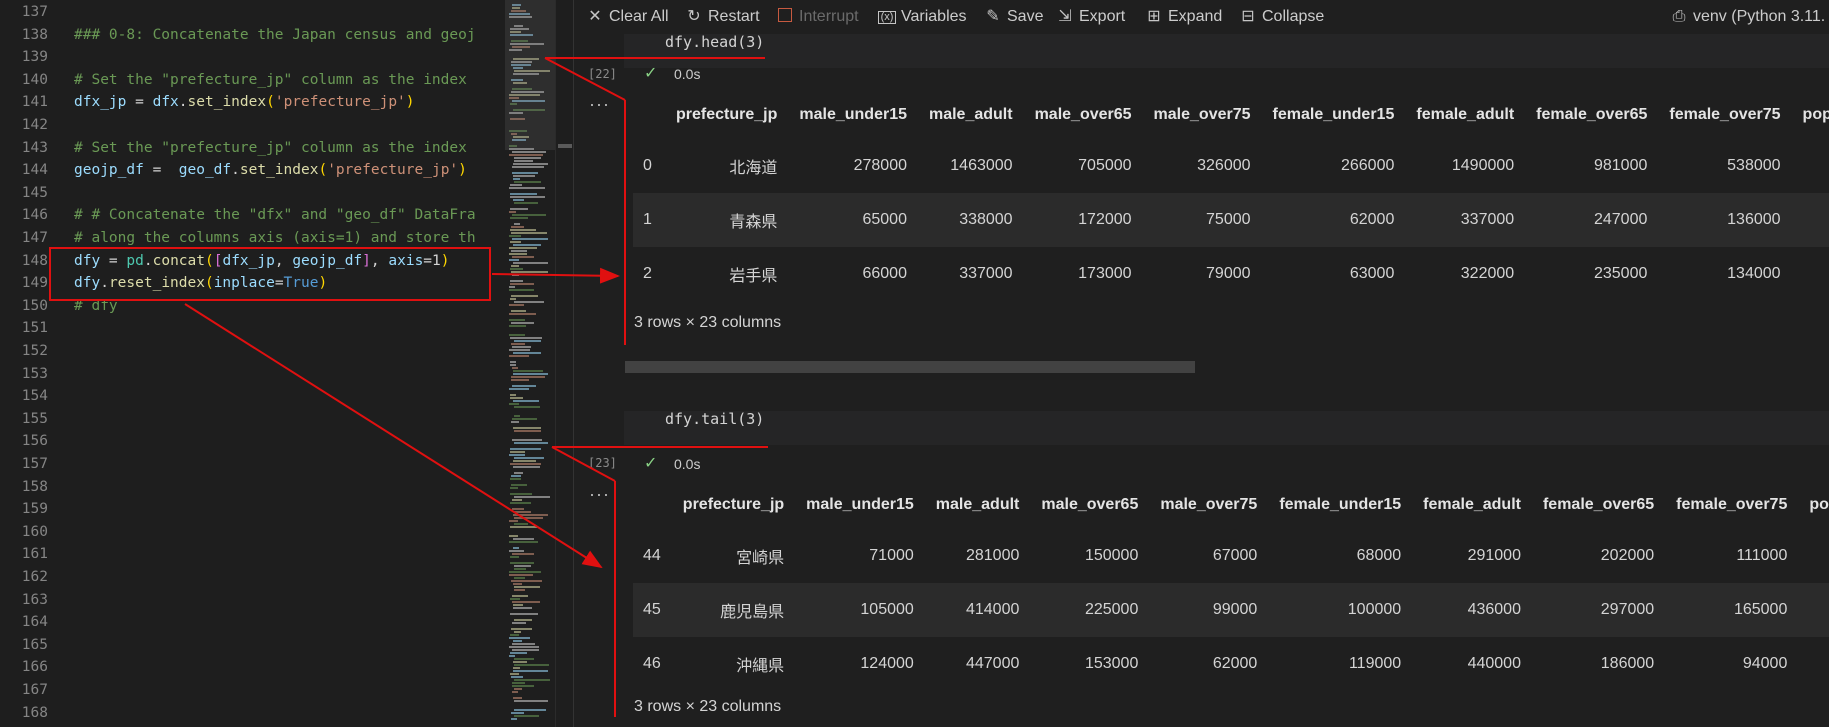 This screenshot has width=1829, height=727. I want to click on line-number: 139, so click(34, 57).